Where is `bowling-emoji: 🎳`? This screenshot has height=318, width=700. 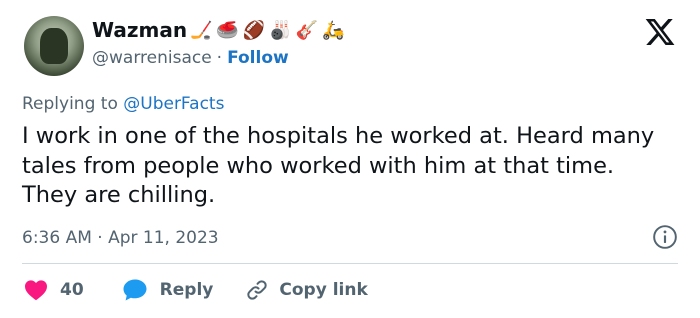
bowling-emoji: 🎳 is located at coordinates (280, 30).